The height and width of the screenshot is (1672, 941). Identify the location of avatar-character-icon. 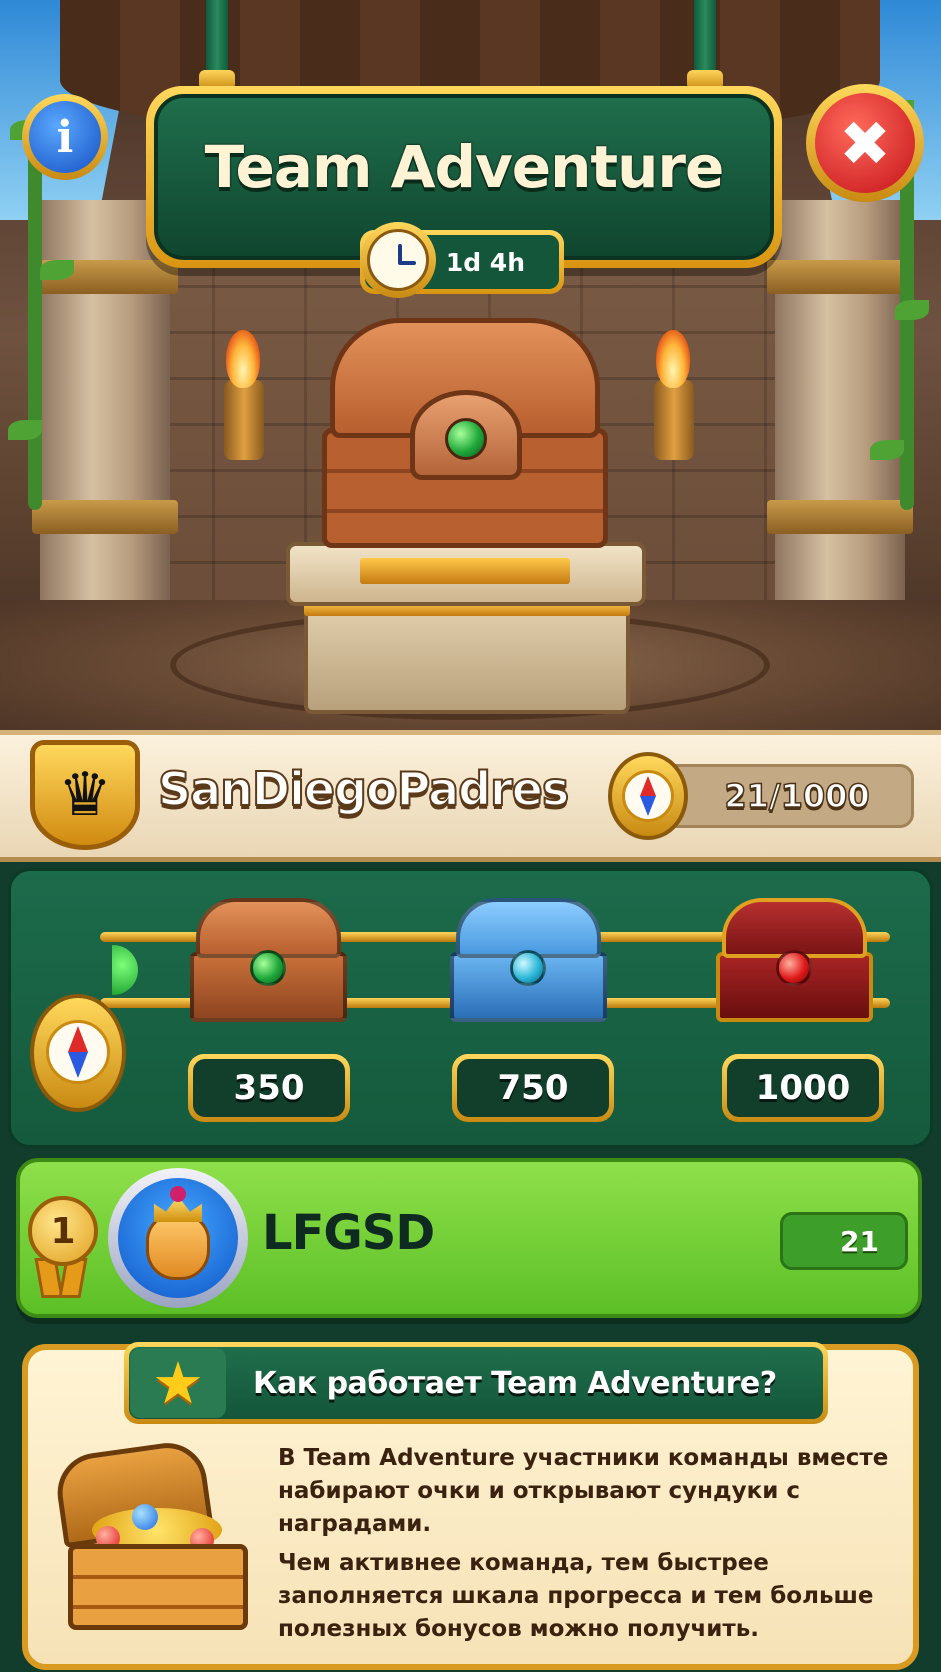
(178, 1247).